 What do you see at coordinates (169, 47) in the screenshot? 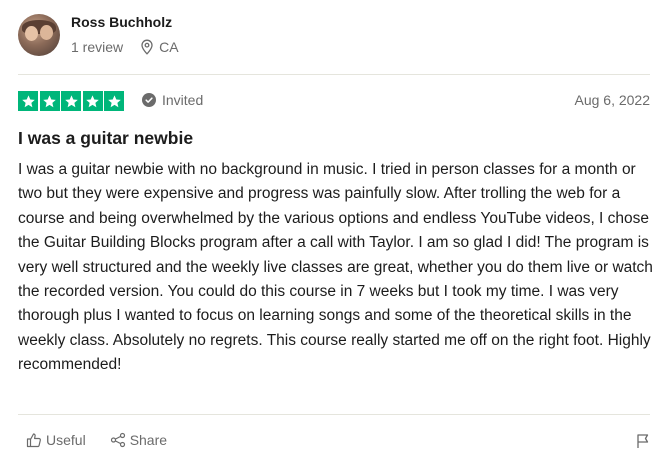
I see `reviewer-location: CA` at bounding box center [169, 47].